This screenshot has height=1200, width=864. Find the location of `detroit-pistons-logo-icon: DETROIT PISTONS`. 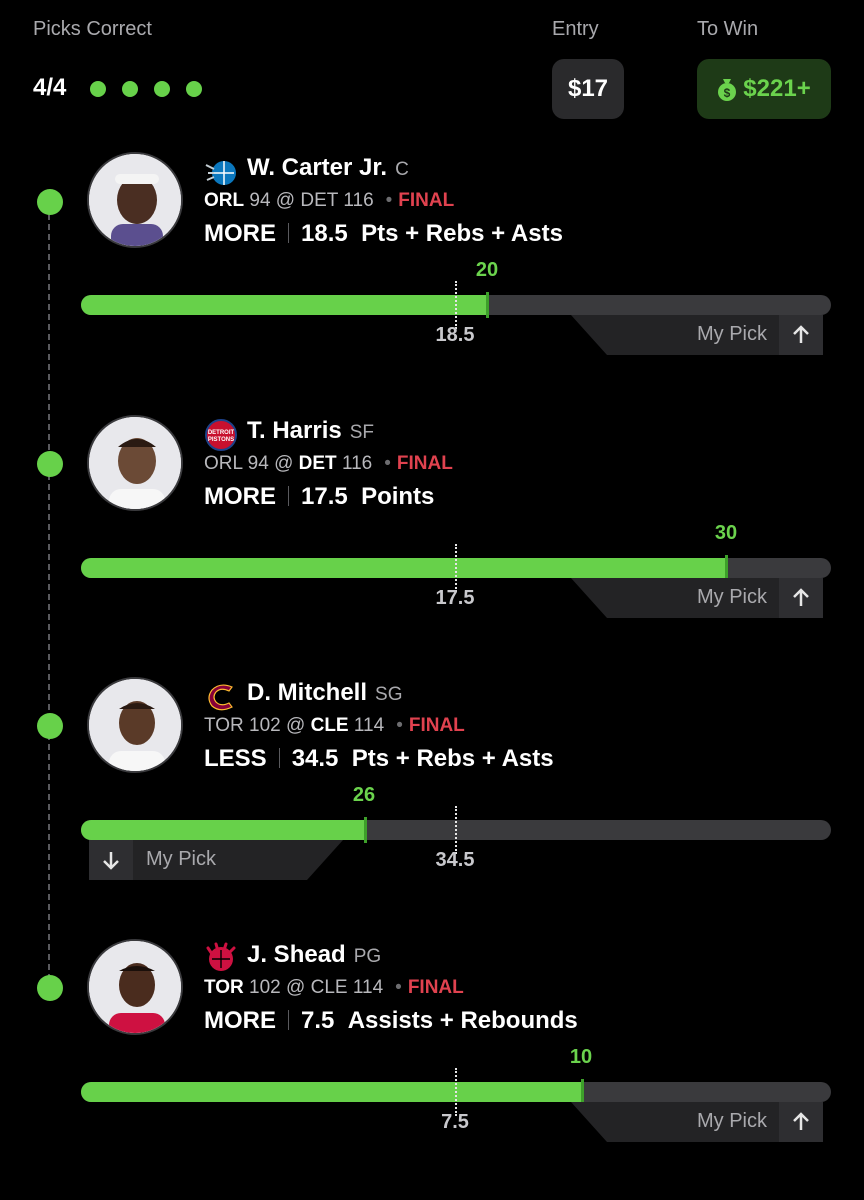

detroit-pistons-logo-icon: DETROIT PISTONS is located at coordinates (221, 435).